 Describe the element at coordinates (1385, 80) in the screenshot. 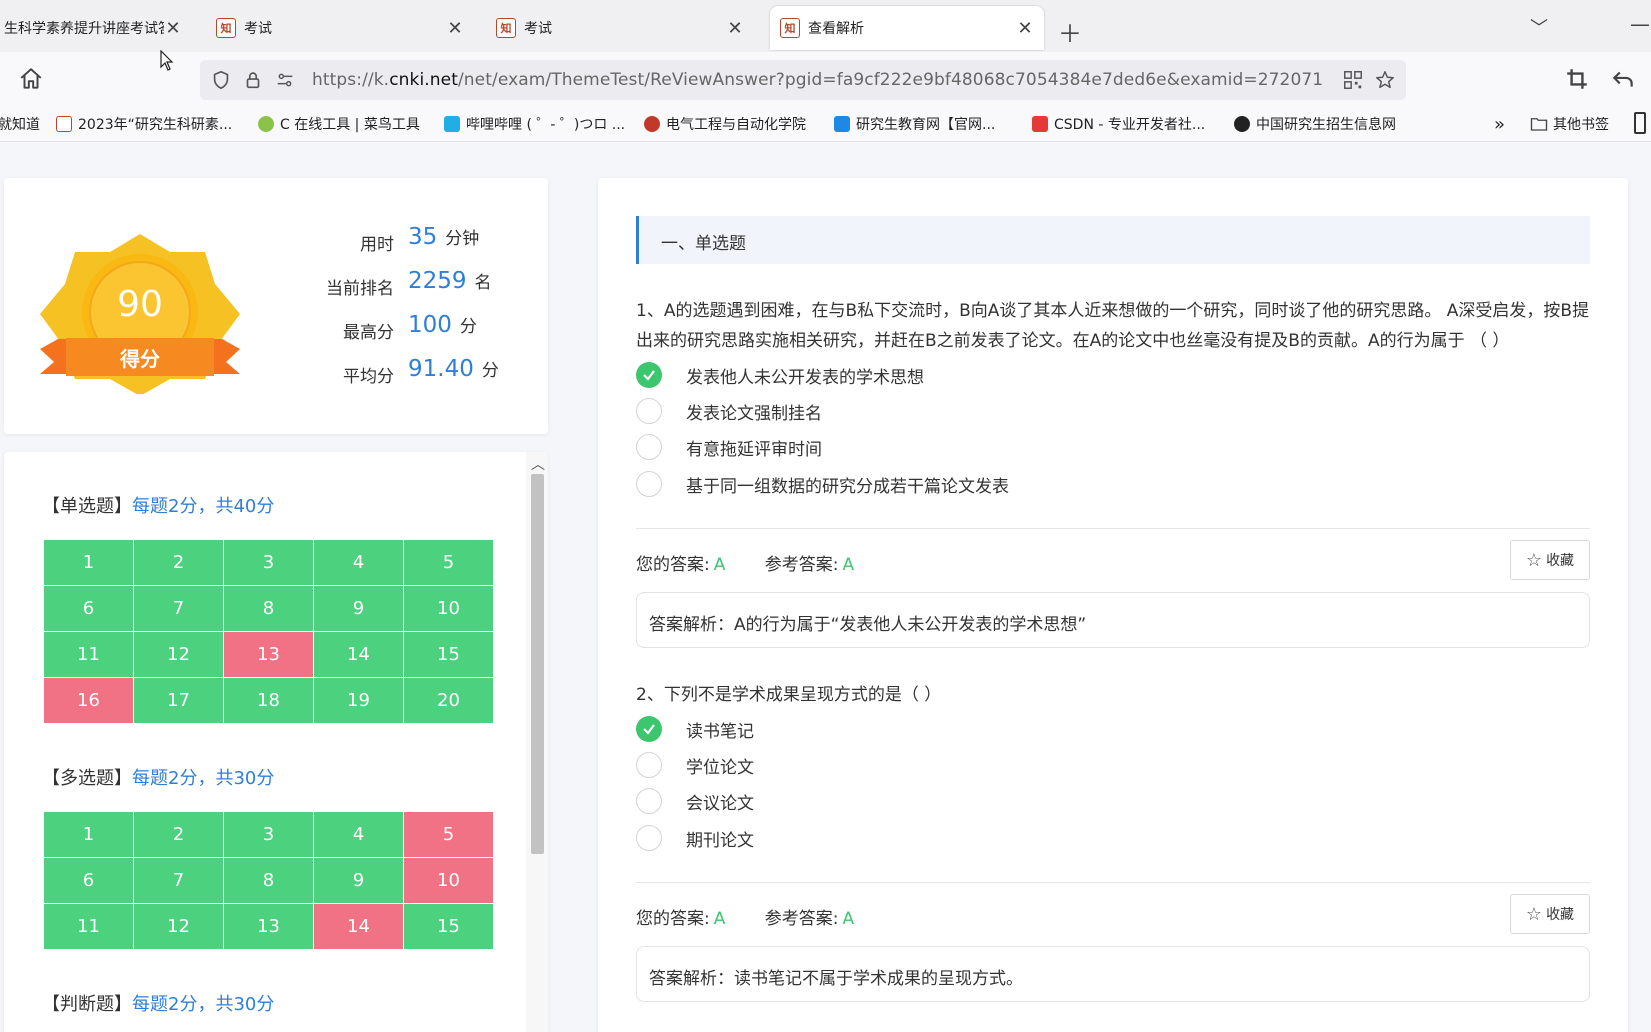

I see `star-icon` at that location.